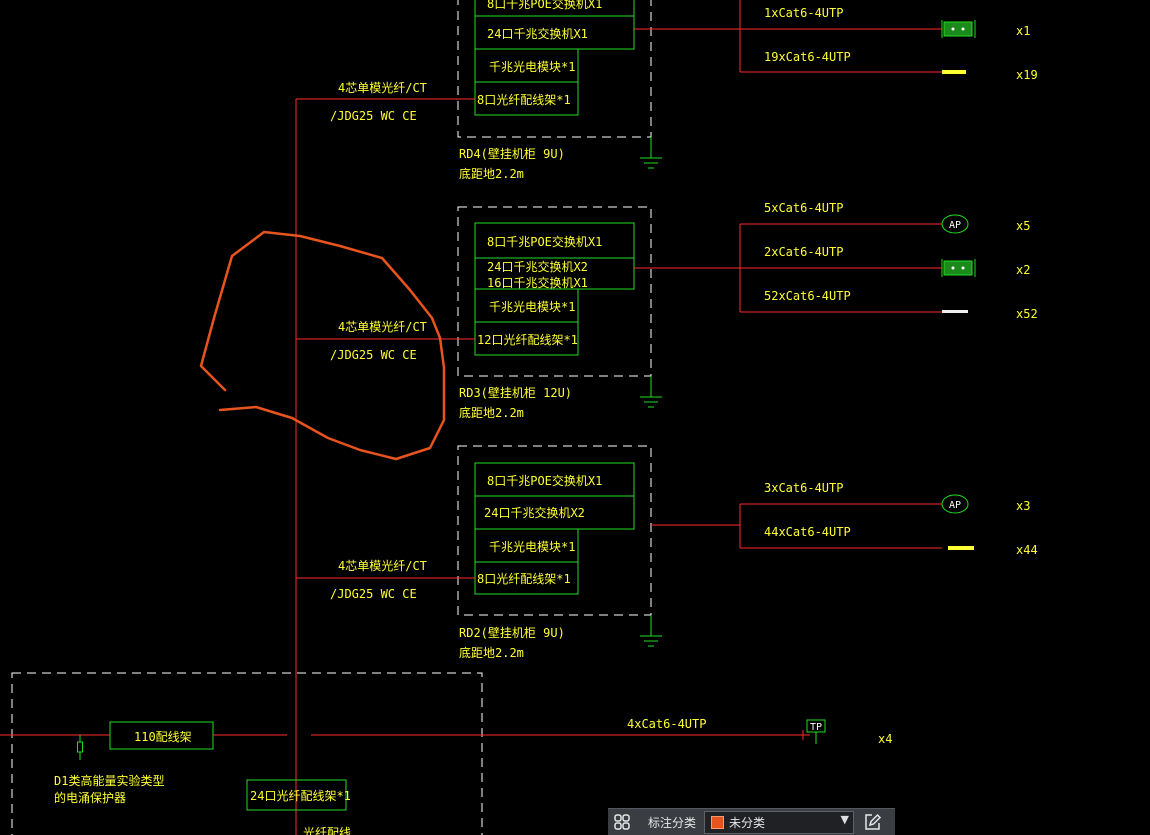  Describe the element at coordinates (672, 823) in the screenshot. I see `toolbar-label: 标注分类` at that location.